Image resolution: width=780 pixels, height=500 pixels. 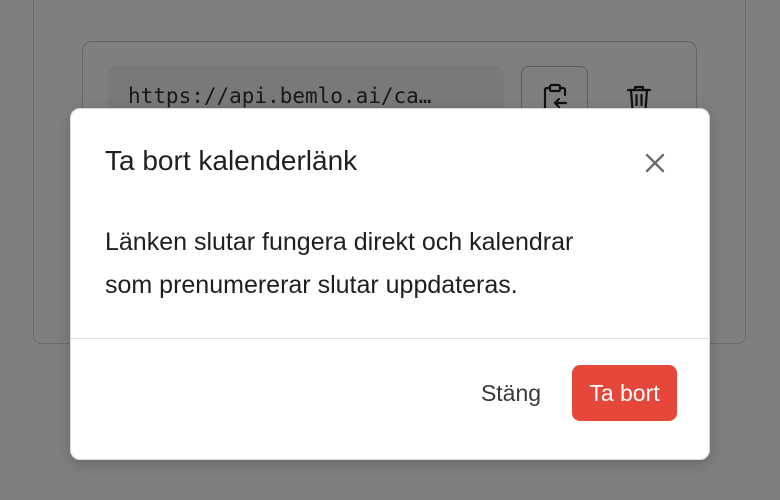 I want to click on dialog-title: Ta bort kalenderlänk, so click(x=231, y=160).